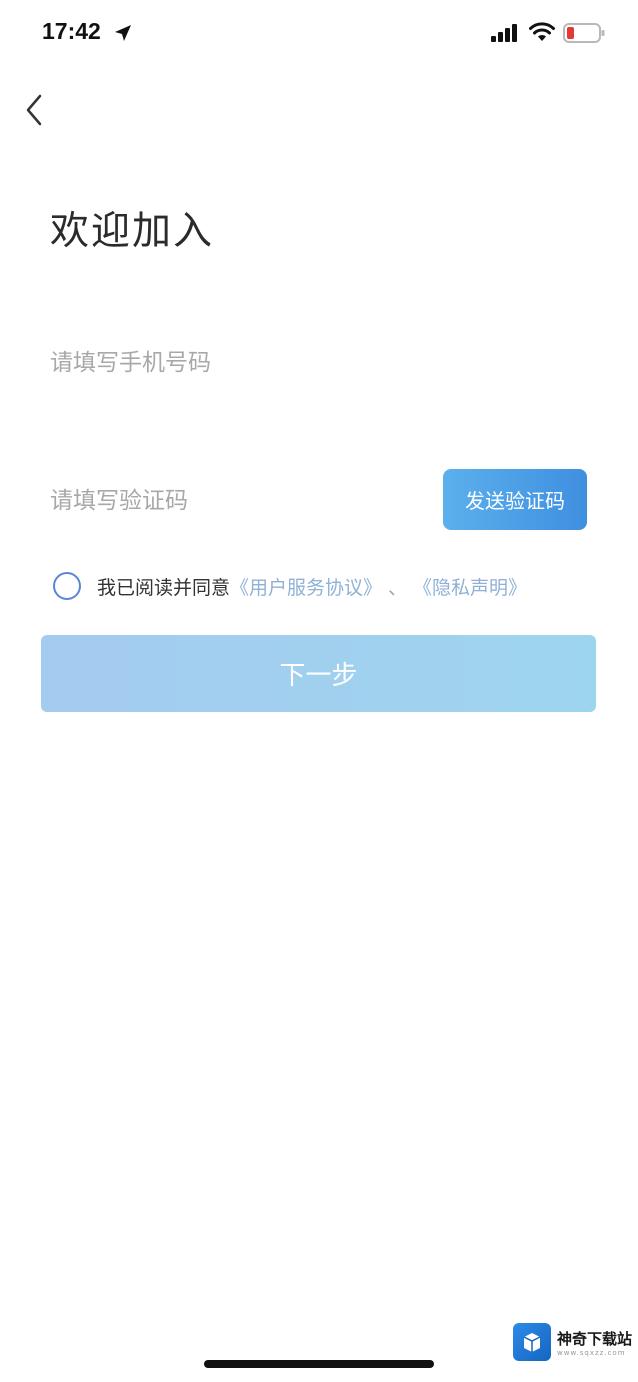  What do you see at coordinates (306, 586) in the screenshot?
I see `user-agreement-link: 《用户服务协议》` at bounding box center [306, 586].